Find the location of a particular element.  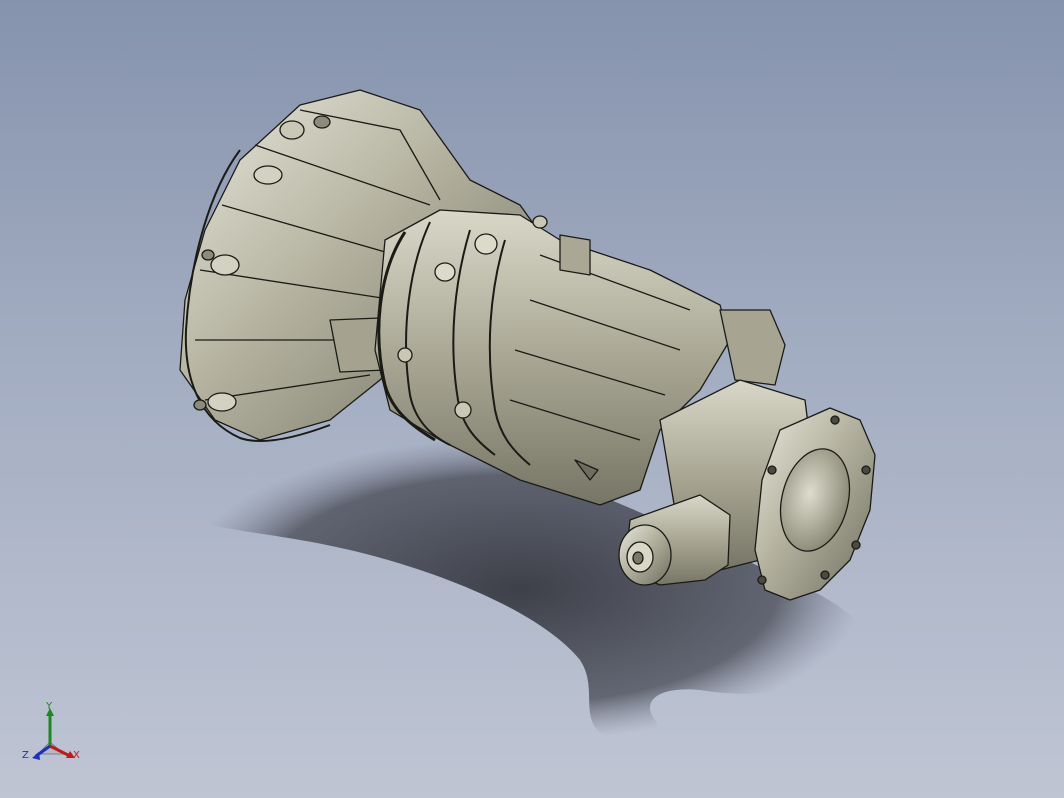

triad-x-label: X is located at coordinates (76, 755).